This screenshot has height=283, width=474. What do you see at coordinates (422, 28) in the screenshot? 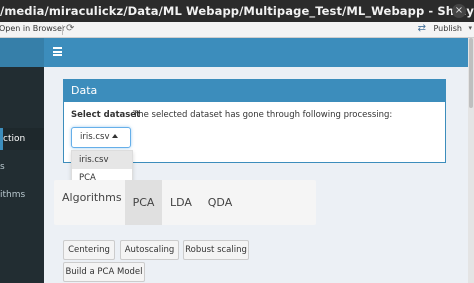
I see `publish-icon: ⇄` at bounding box center [422, 28].